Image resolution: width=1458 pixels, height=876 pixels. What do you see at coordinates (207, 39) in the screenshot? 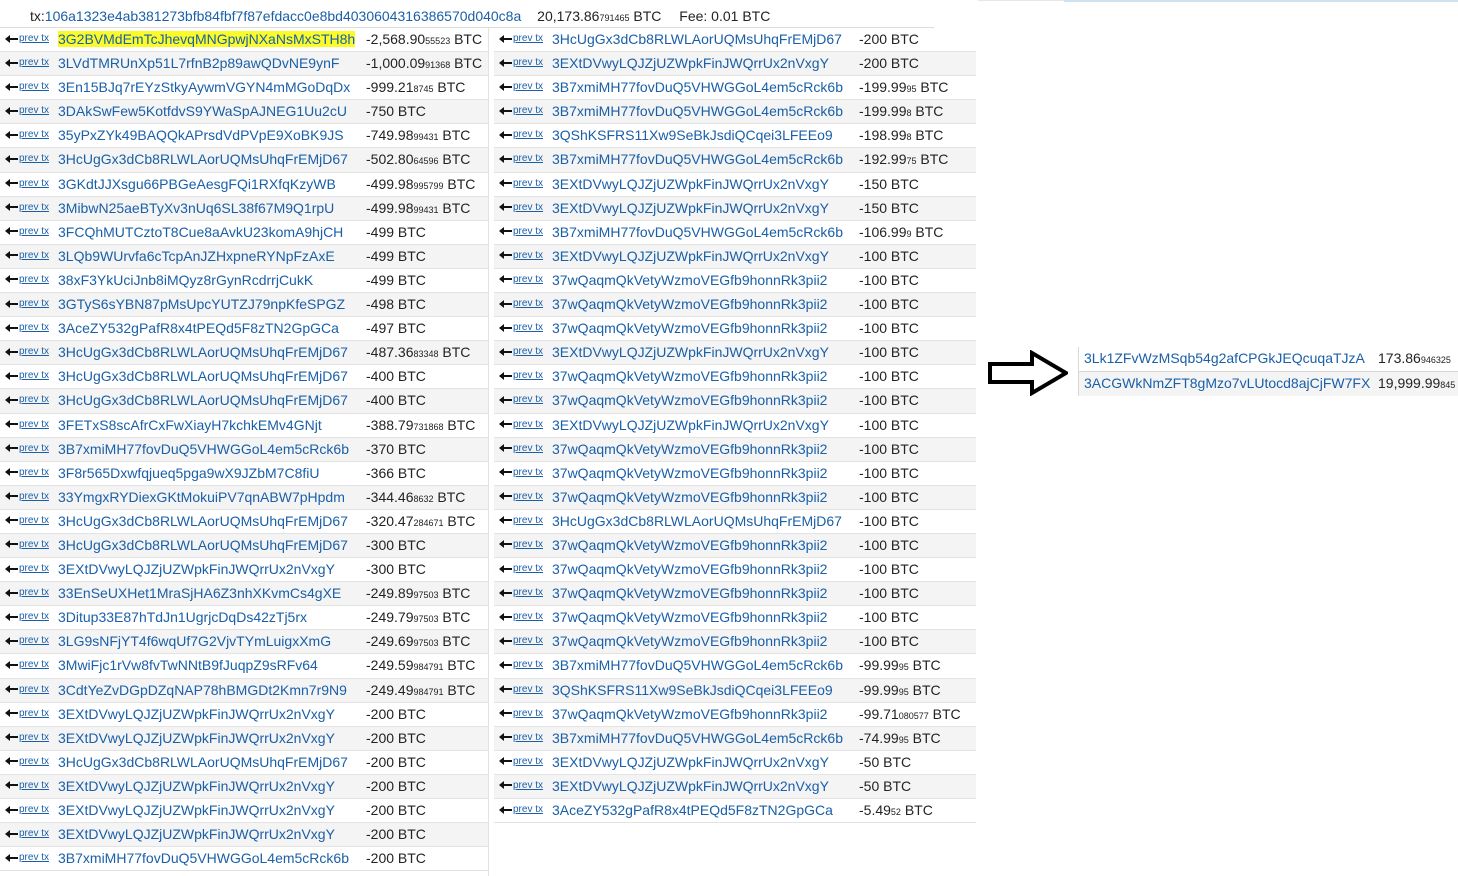
I see `input-address-link: 3G2BVMdEmTcJhevqMNGpwjNXaNsMxSTH8h` at bounding box center [207, 39].